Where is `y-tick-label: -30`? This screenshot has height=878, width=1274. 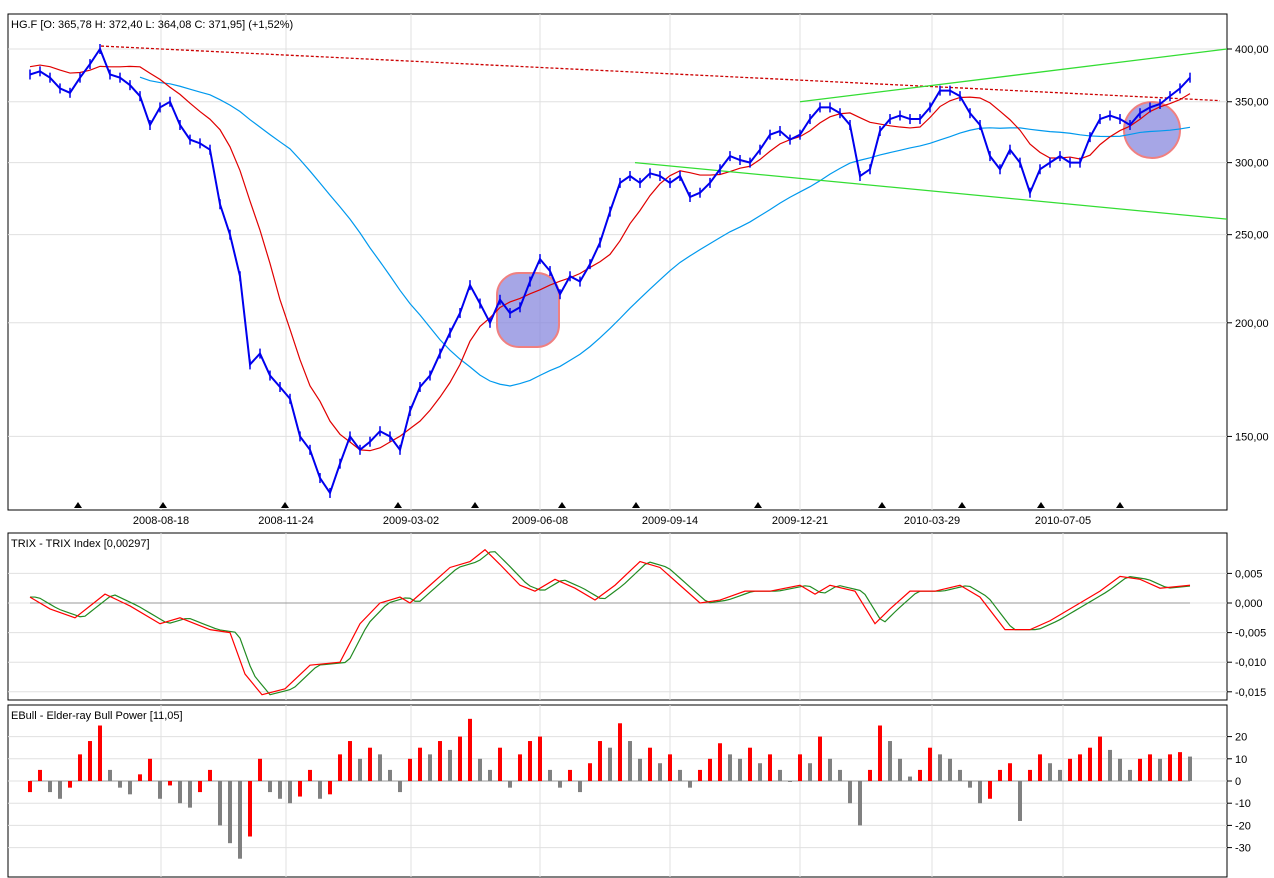 y-tick-label: -30 is located at coordinates (1243, 849).